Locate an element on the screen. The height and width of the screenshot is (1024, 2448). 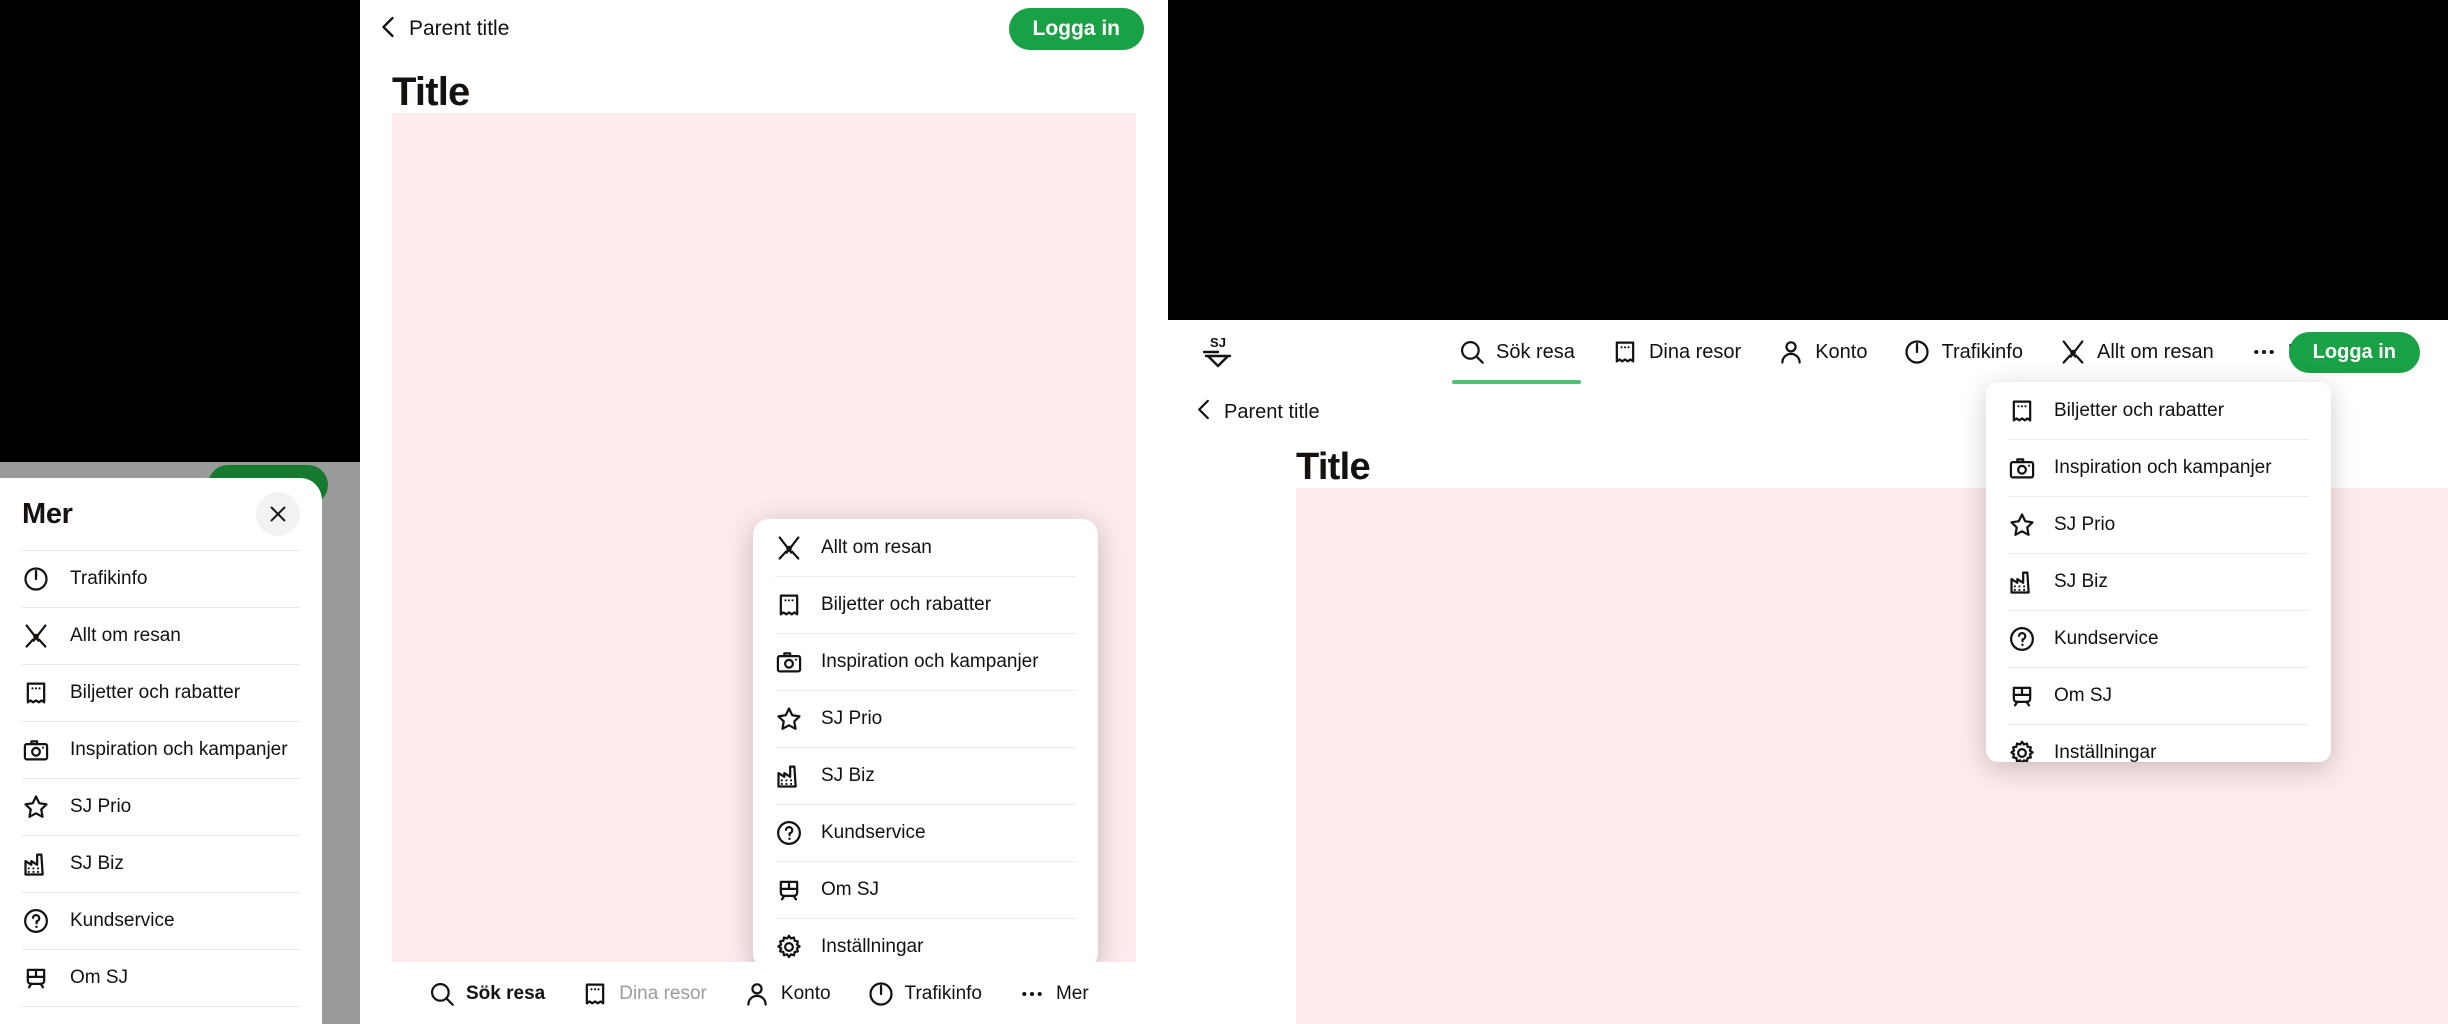
nav-item-trafikinfo: Trafikinfo is located at coordinates (1963, 352).